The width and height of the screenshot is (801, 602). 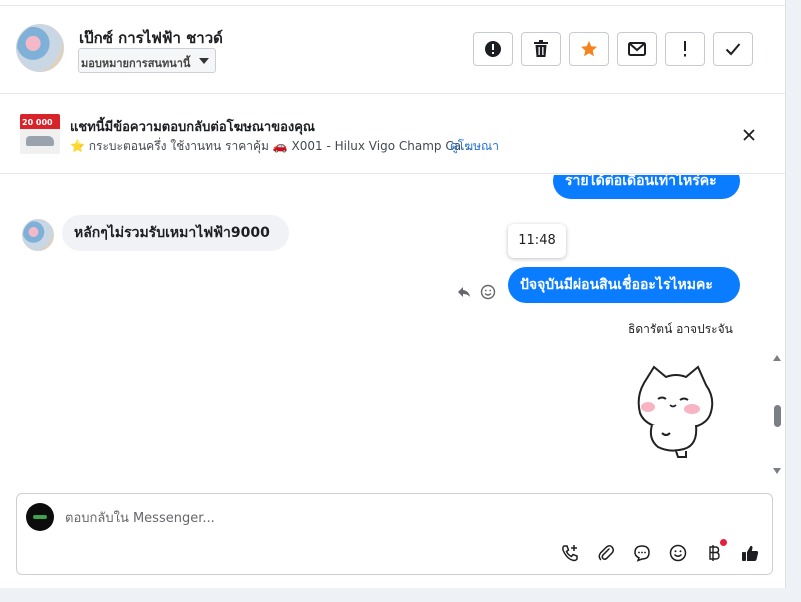 I want to click on scroll-up-arrow, so click(x=777, y=358).